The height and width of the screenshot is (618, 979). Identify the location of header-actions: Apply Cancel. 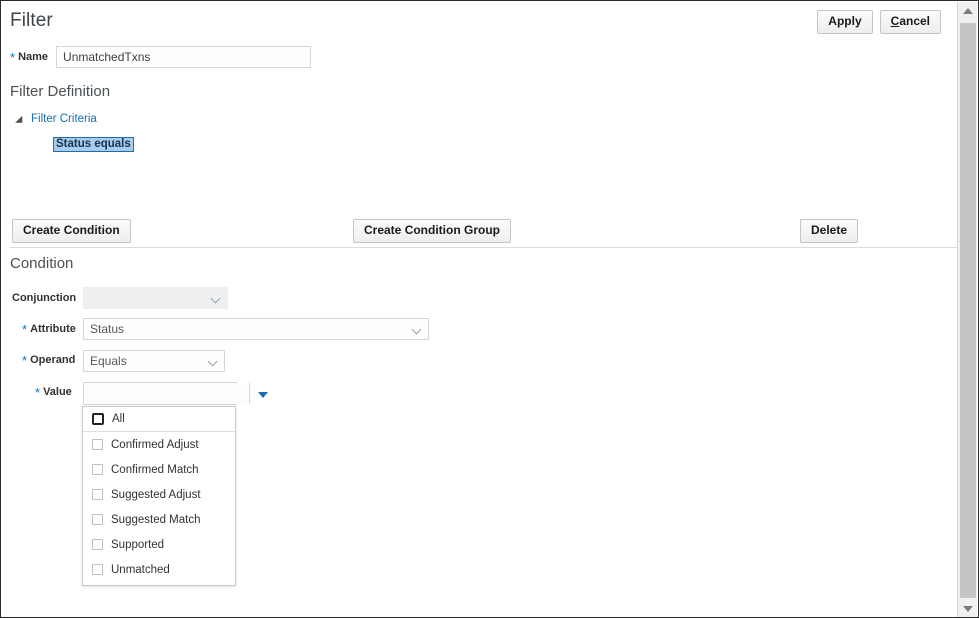
(879, 22).